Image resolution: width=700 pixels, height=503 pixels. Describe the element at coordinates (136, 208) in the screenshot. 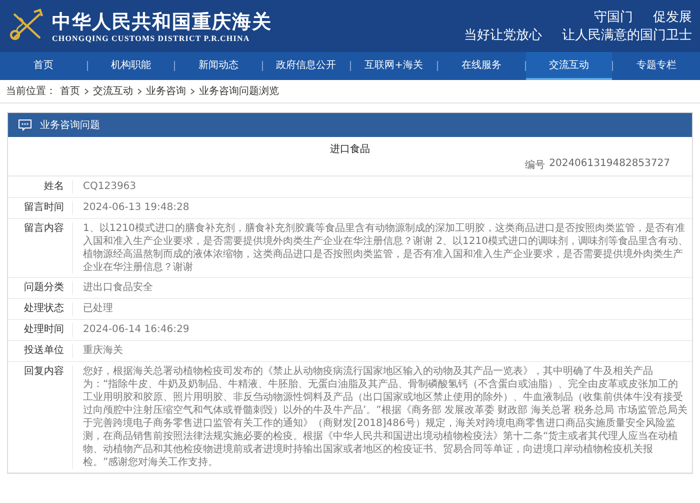

I see `field-value: 2024-06-13 19:48:28` at that location.